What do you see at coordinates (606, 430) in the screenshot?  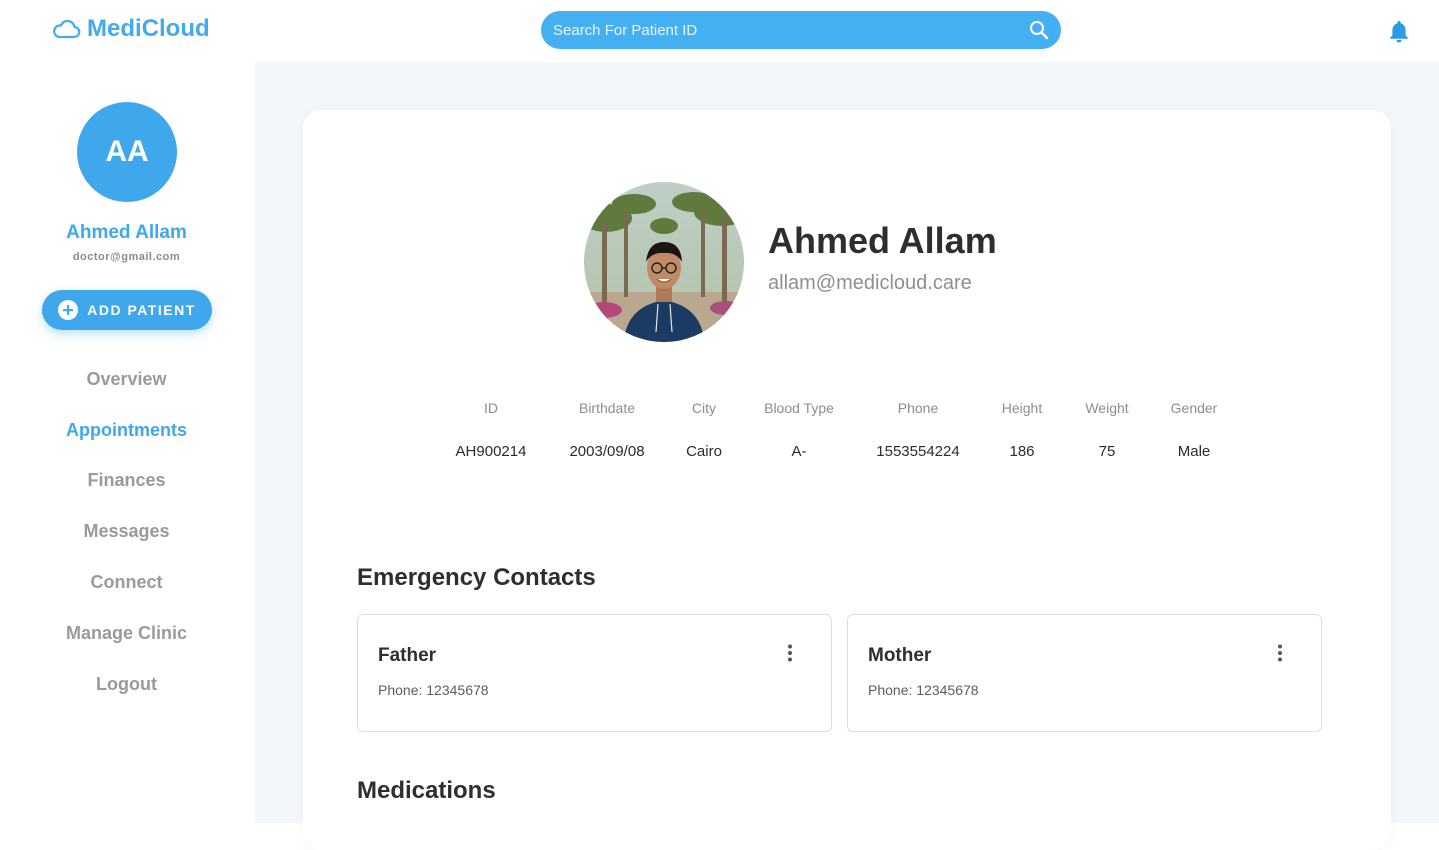 I see `info-col-birthdate: Birthdate 2003/09/08` at bounding box center [606, 430].